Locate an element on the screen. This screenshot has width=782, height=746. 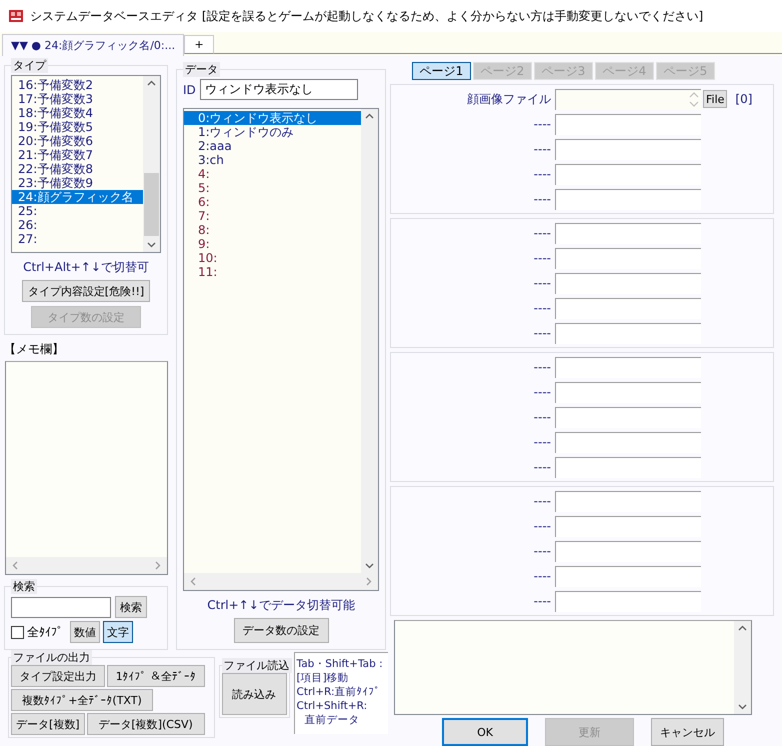
memo-title: 【メモ欄】 is located at coordinates (34, 349).